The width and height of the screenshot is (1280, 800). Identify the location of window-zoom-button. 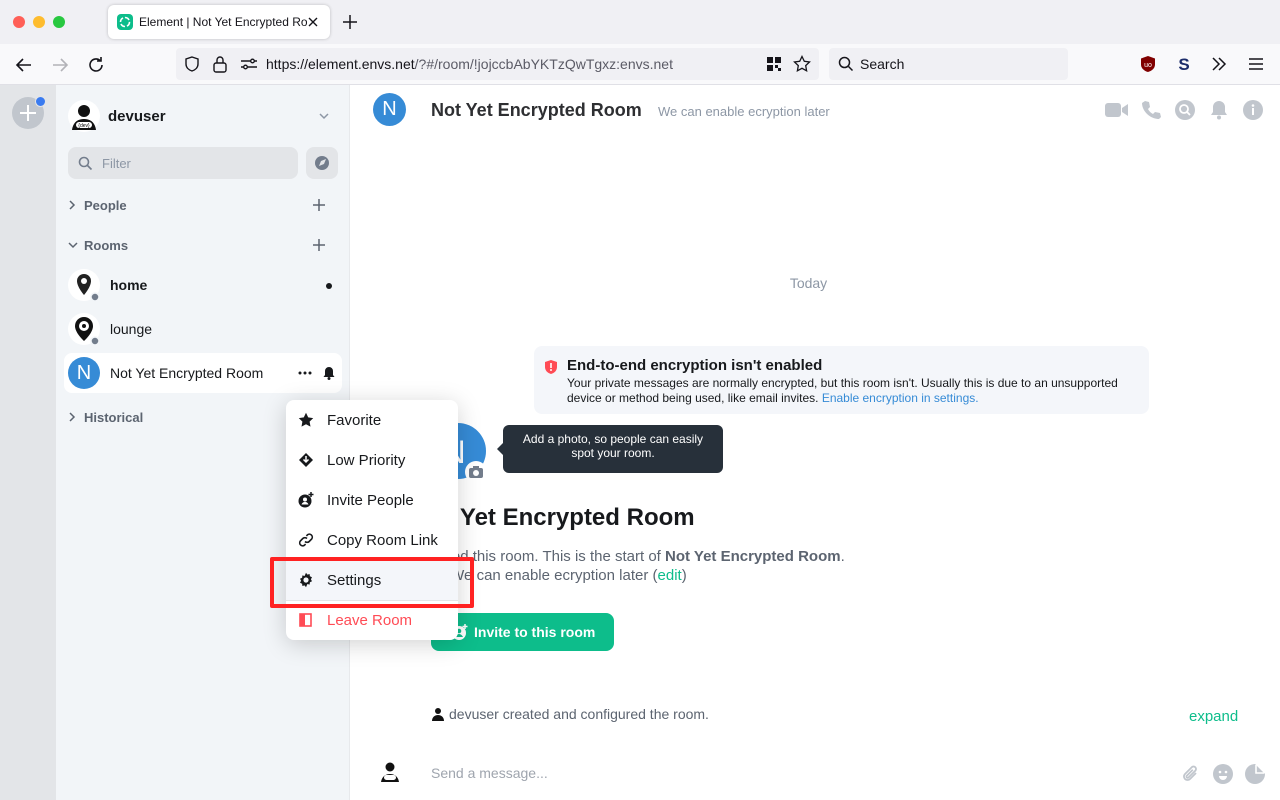
(59, 22).